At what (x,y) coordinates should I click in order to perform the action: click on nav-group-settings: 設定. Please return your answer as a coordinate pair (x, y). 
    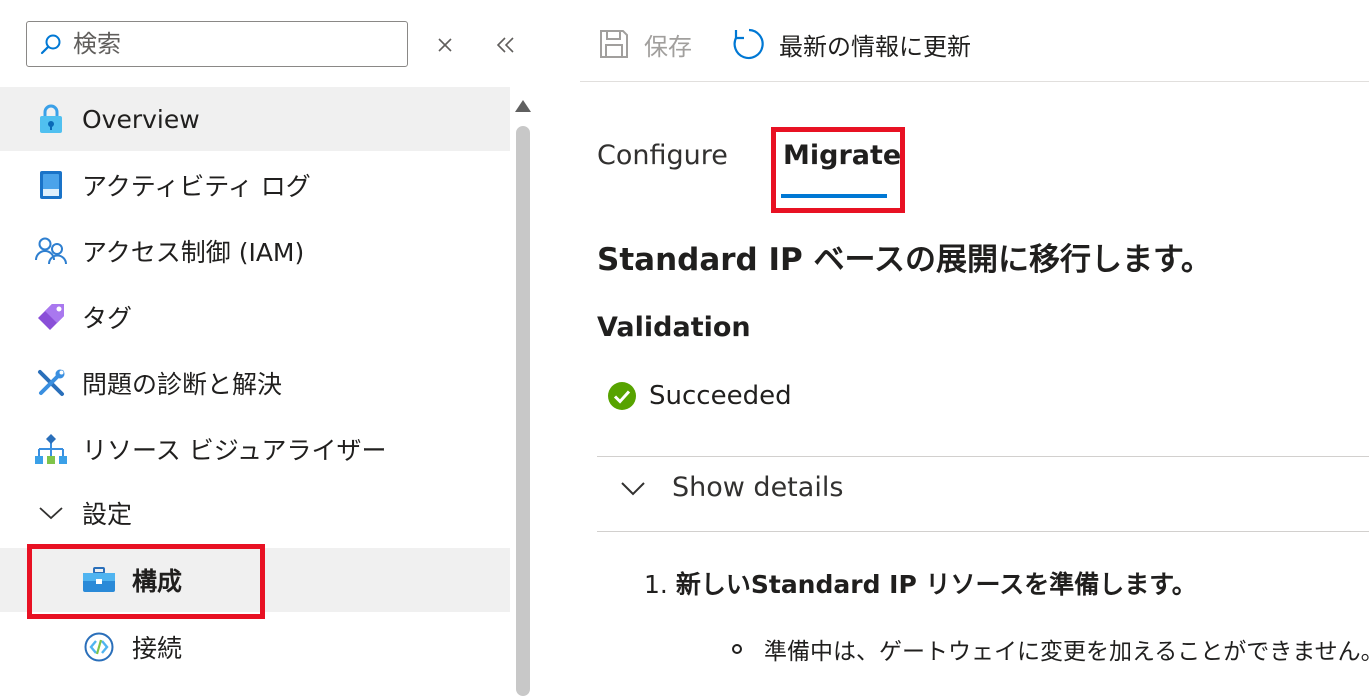
    Looking at the image, I should click on (255, 513).